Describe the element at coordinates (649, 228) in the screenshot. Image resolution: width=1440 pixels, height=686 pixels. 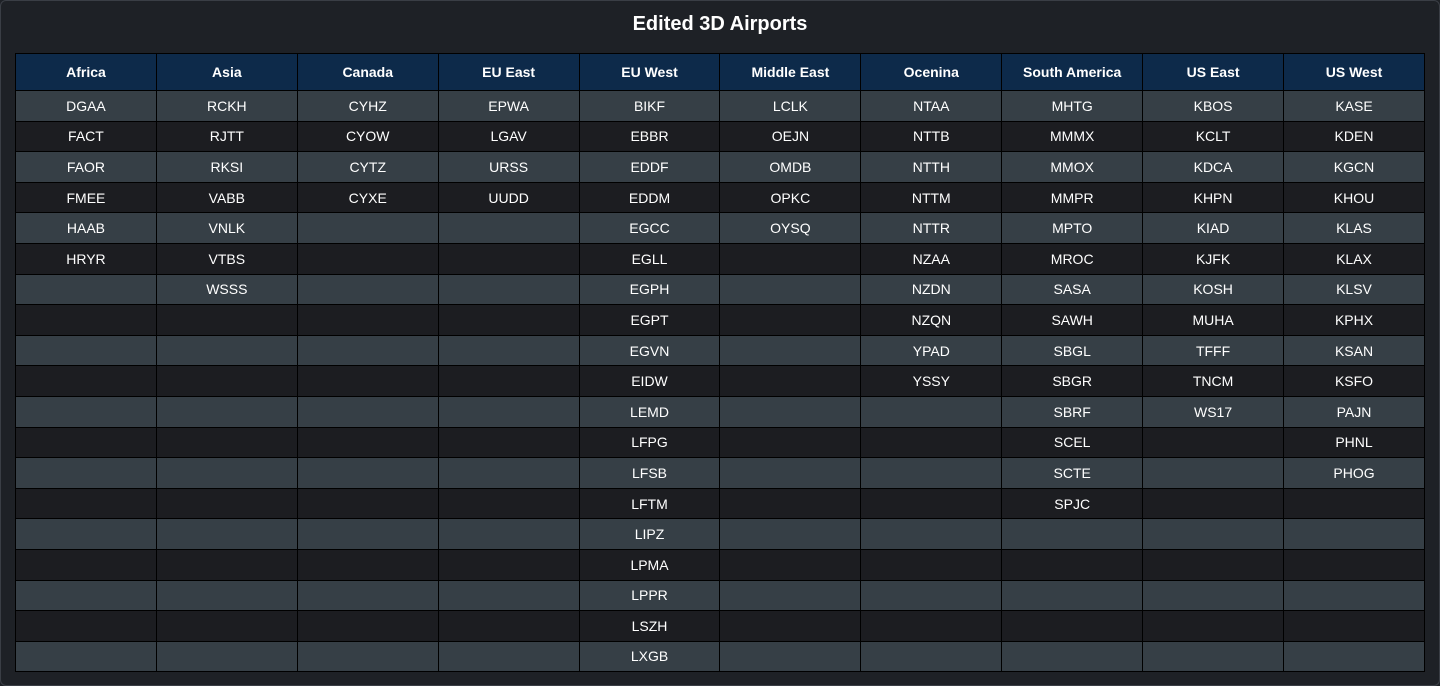
I see `table-cell: EGCC` at that location.